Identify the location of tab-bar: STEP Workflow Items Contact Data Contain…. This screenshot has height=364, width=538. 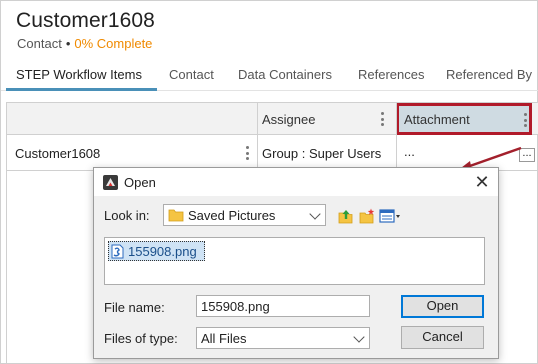
(269, 75).